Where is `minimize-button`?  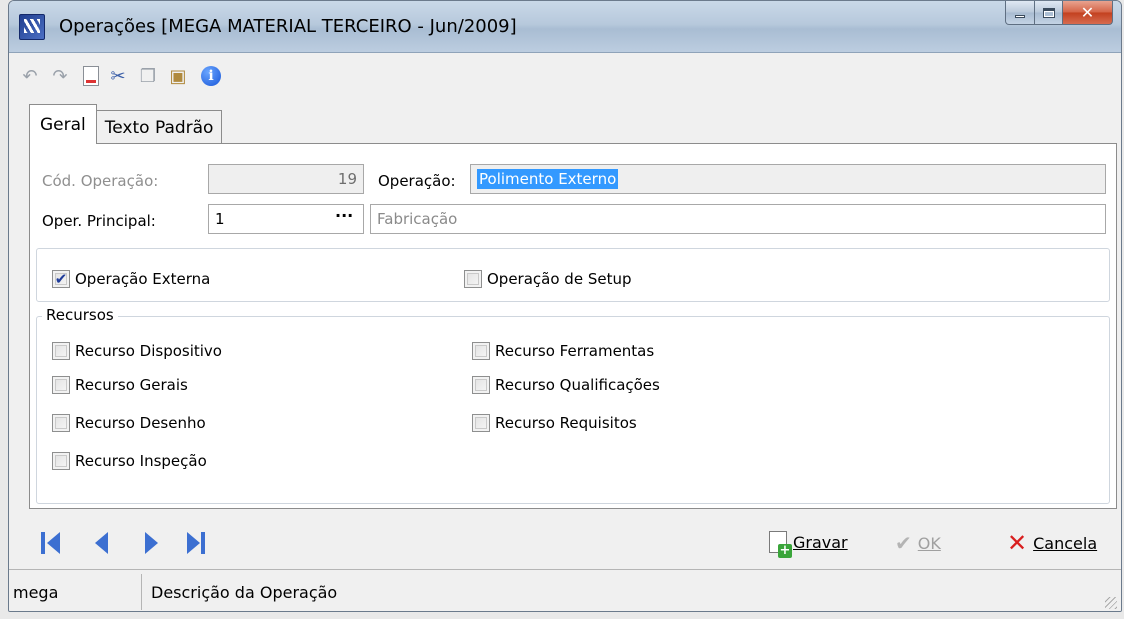
minimize-button is located at coordinates (1020, 13).